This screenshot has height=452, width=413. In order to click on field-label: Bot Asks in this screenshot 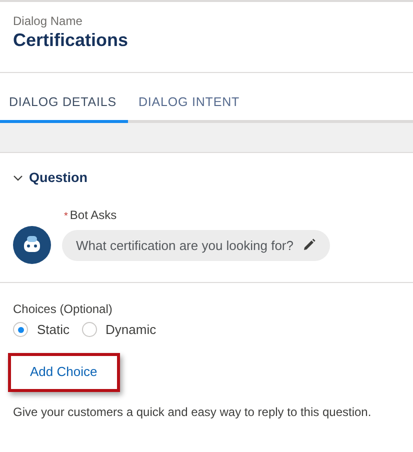, I will do `click(93, 215)`.